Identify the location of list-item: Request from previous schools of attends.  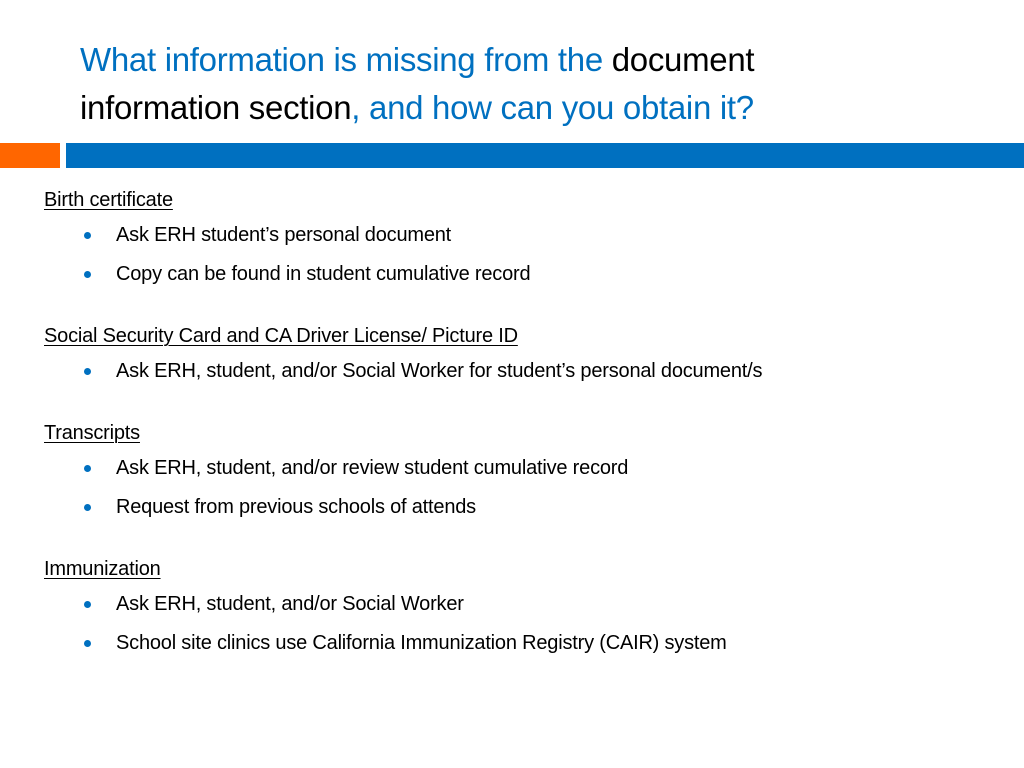
(524, 507).